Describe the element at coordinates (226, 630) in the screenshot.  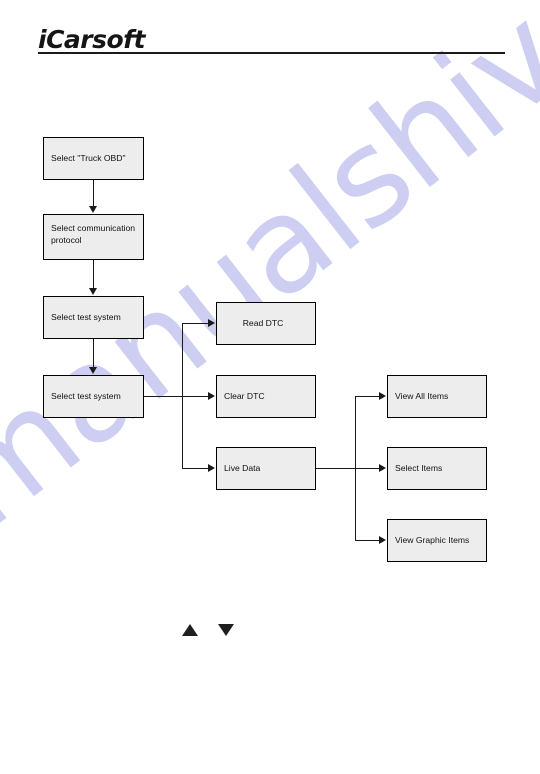
I see `triangle-down-icon` at that location.